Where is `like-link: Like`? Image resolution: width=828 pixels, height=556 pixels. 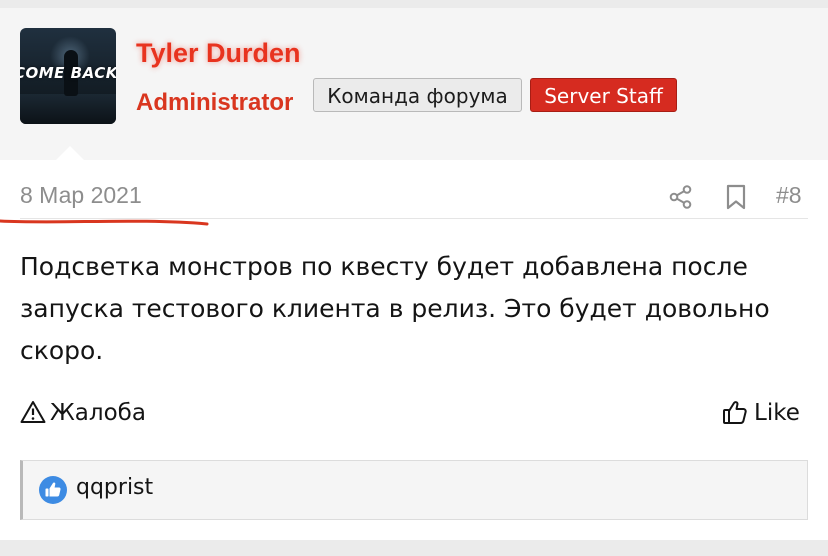
like-link: Like is located at coordinates (761, 413).